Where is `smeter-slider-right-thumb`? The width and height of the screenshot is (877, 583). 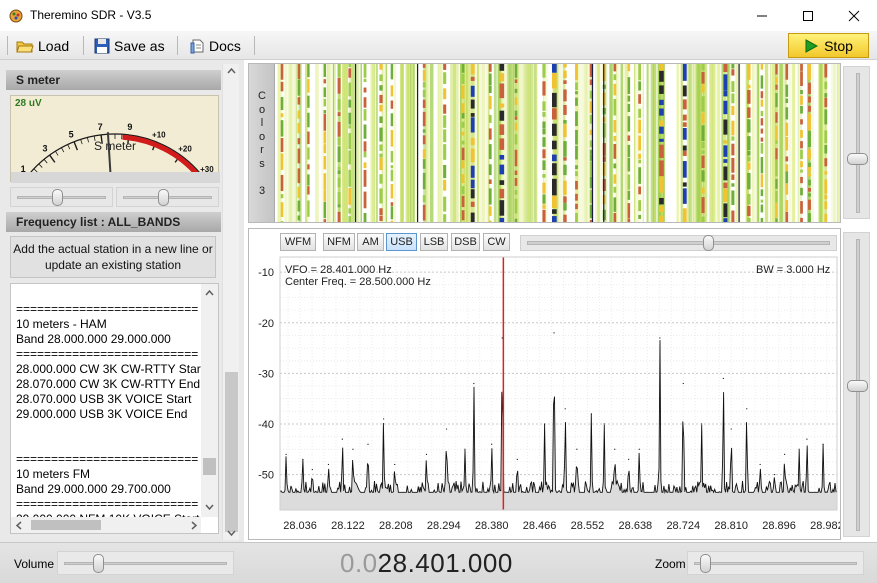 smeter-slider-right-thumb is located at coordinates (164, 197).